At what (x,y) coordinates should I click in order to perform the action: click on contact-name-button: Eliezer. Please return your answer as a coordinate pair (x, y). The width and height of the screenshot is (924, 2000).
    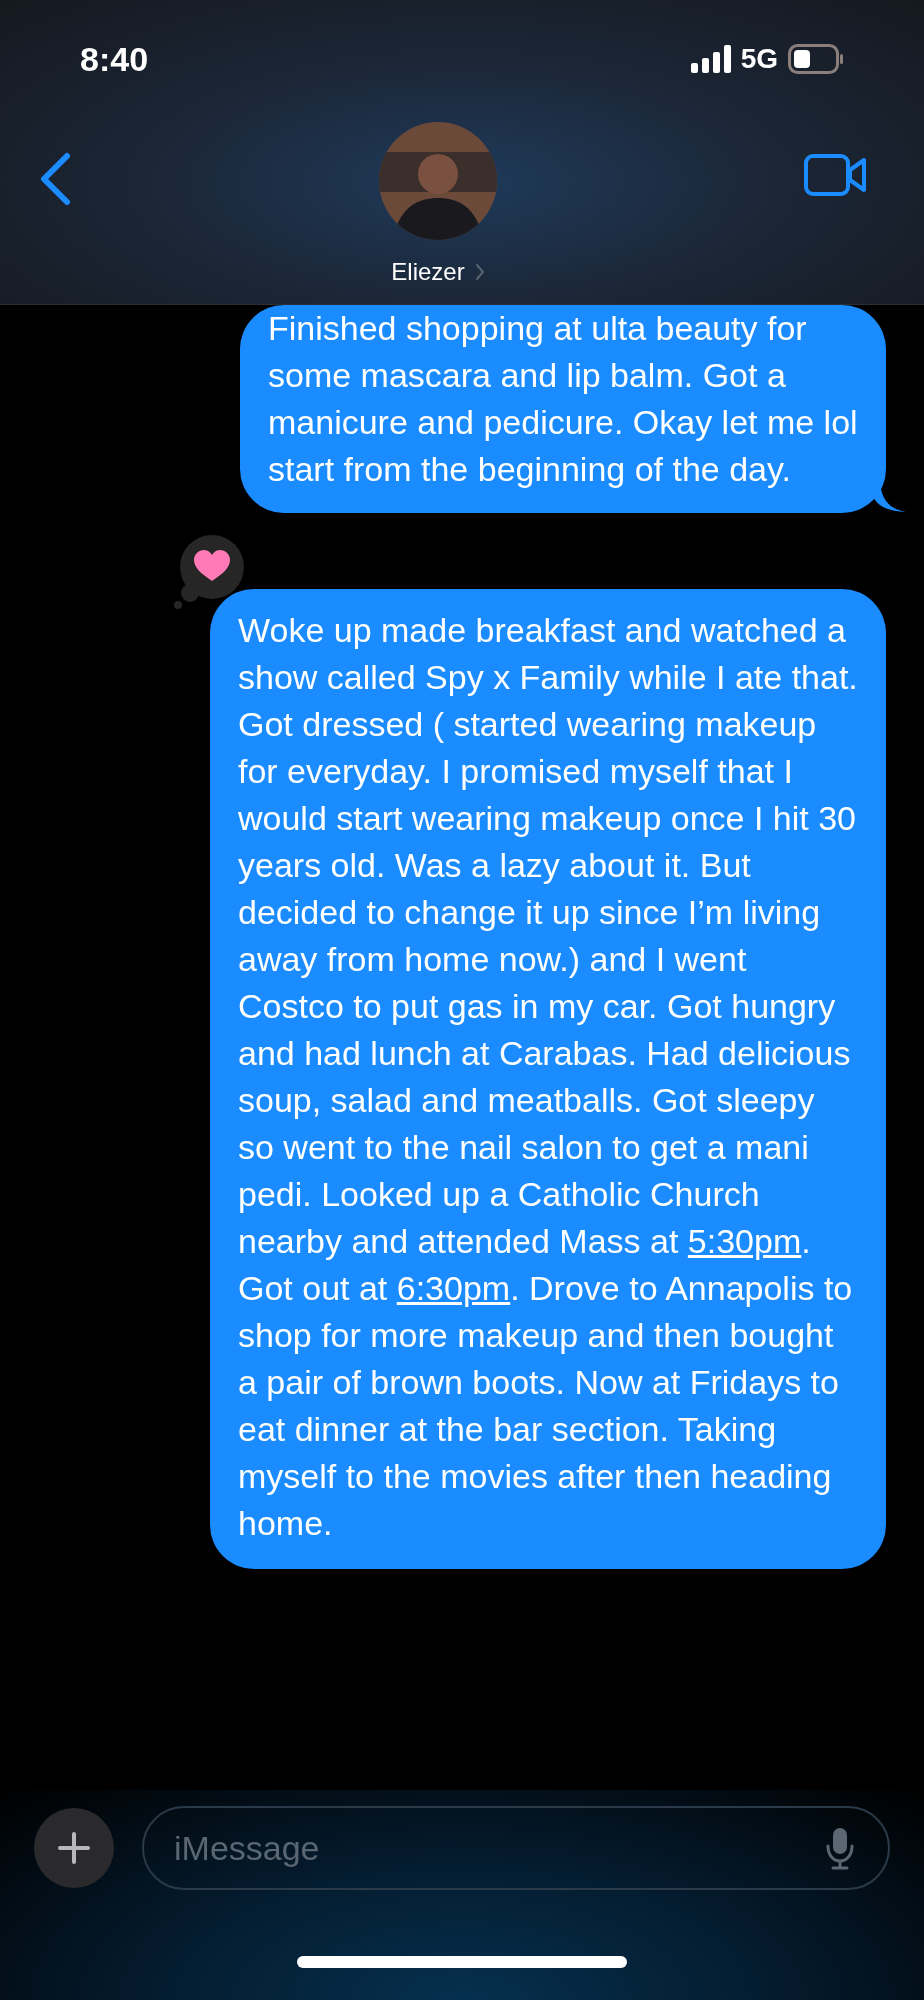
    Looking at the image, I should click on (438, 272).